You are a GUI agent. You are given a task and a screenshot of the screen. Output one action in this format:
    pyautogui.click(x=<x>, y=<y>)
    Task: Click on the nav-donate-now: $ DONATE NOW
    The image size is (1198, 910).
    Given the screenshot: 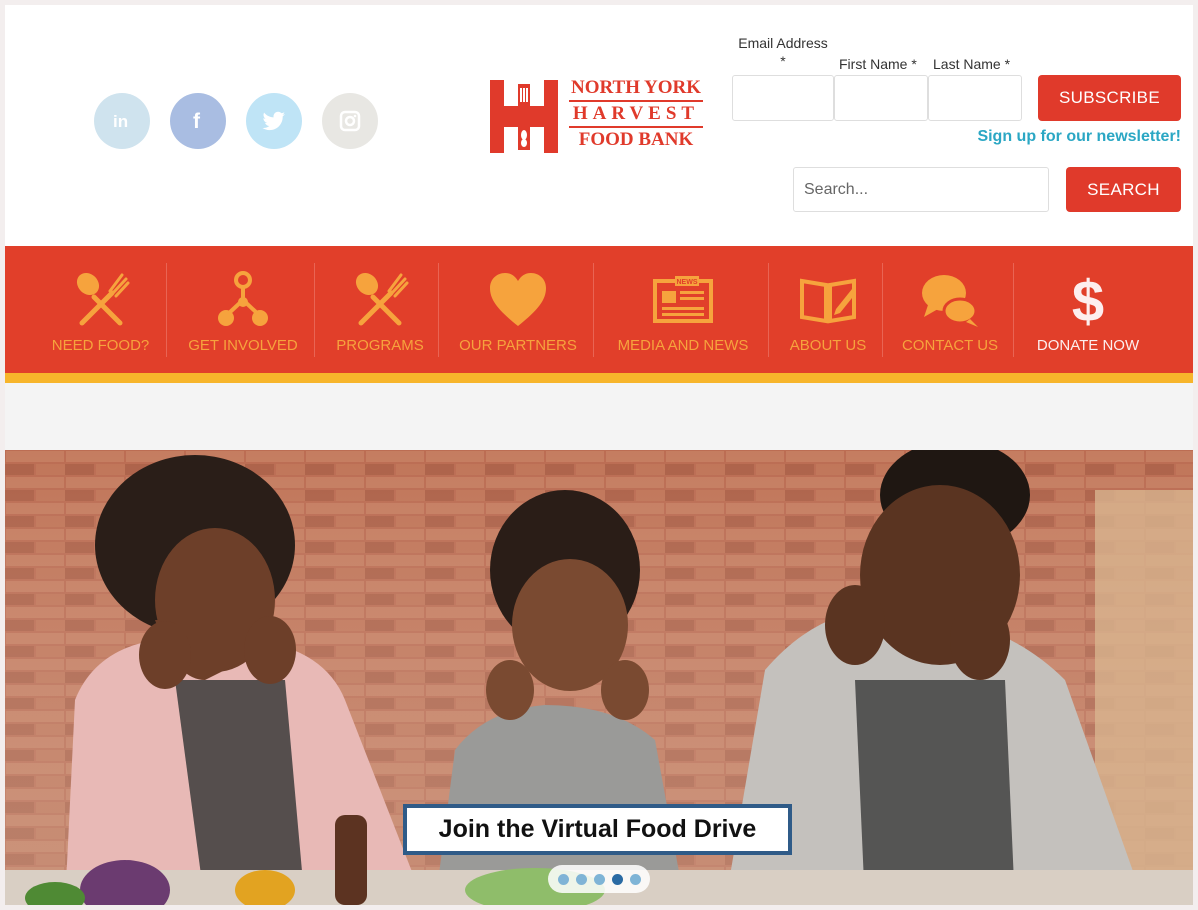 What is the action you would take?
    pyautogui.click(x=1088, y=309)
    